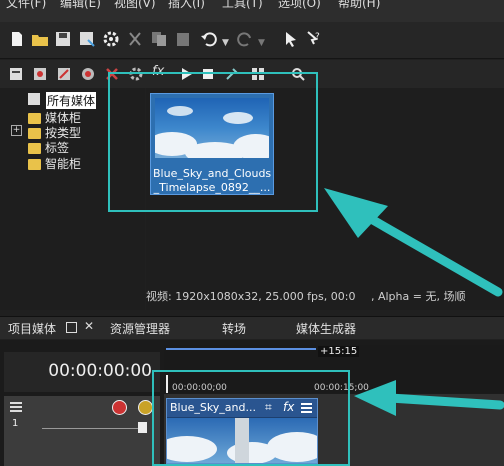  Describe the element at coordinates (71, 100) in the screenshot. I see `tree-root-label: 所有媒体` at that location.